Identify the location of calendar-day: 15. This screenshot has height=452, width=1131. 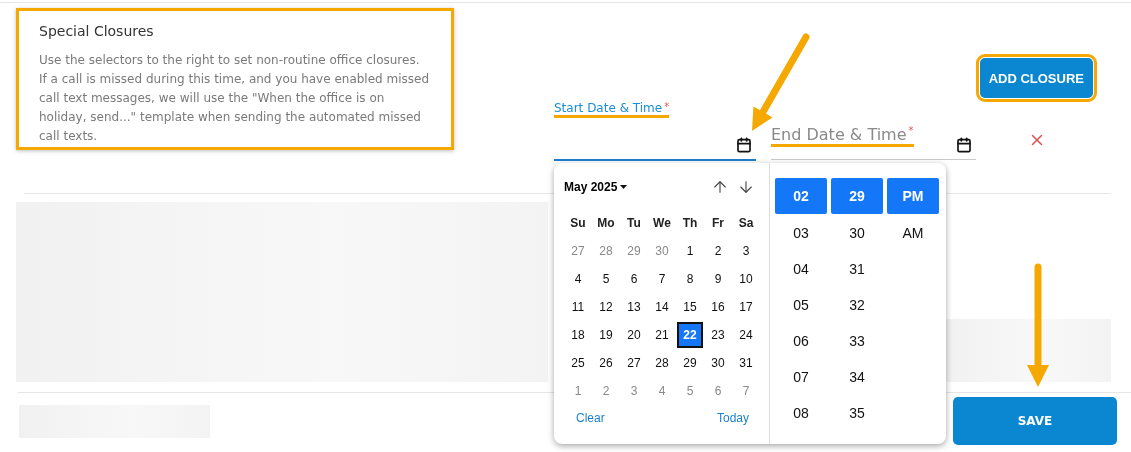
(690, 307).